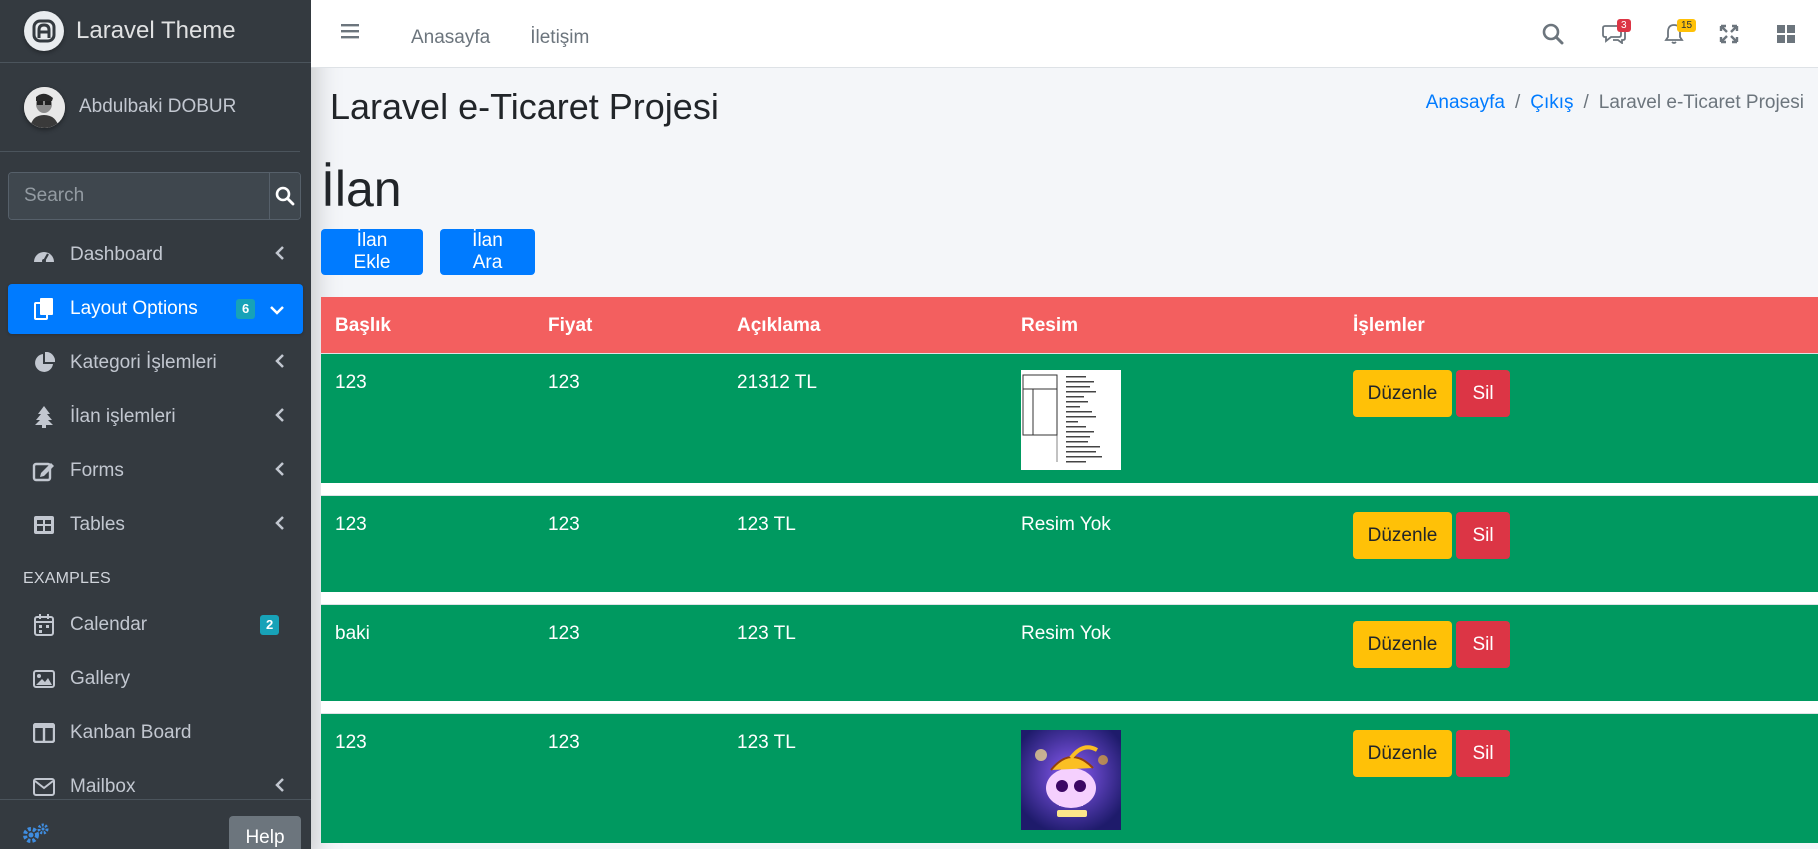 This screenshot has width=1818, height=849. Describe the element at coordinates (1465, 103) in the screenshot. I see `breadcrumb-link-anasayfa: Anasayfa` at that location.